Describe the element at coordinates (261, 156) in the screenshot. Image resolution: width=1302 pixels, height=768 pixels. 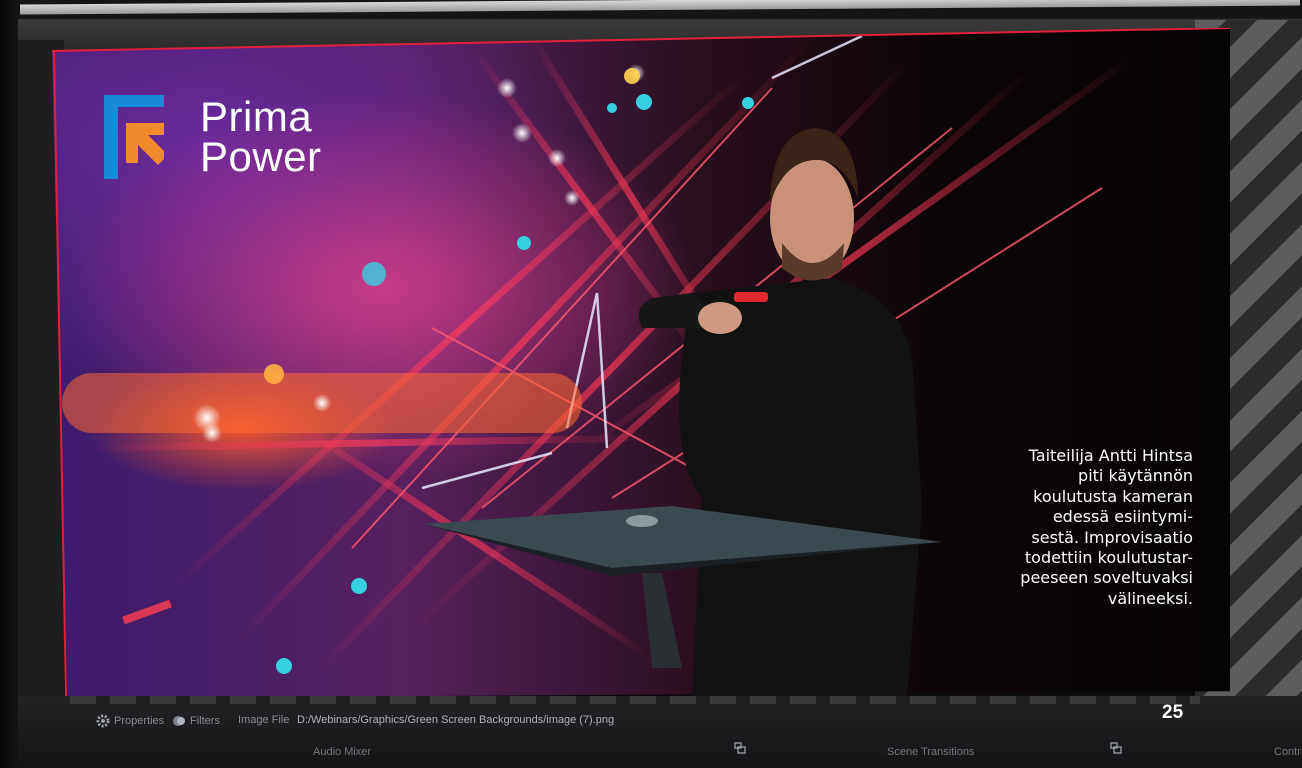
I see `brand-name-line2: Power` at that location.